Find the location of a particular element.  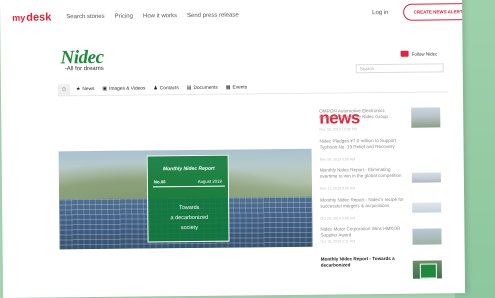

nav-send-press-release: Send press release is located at coordinates (213, 16).